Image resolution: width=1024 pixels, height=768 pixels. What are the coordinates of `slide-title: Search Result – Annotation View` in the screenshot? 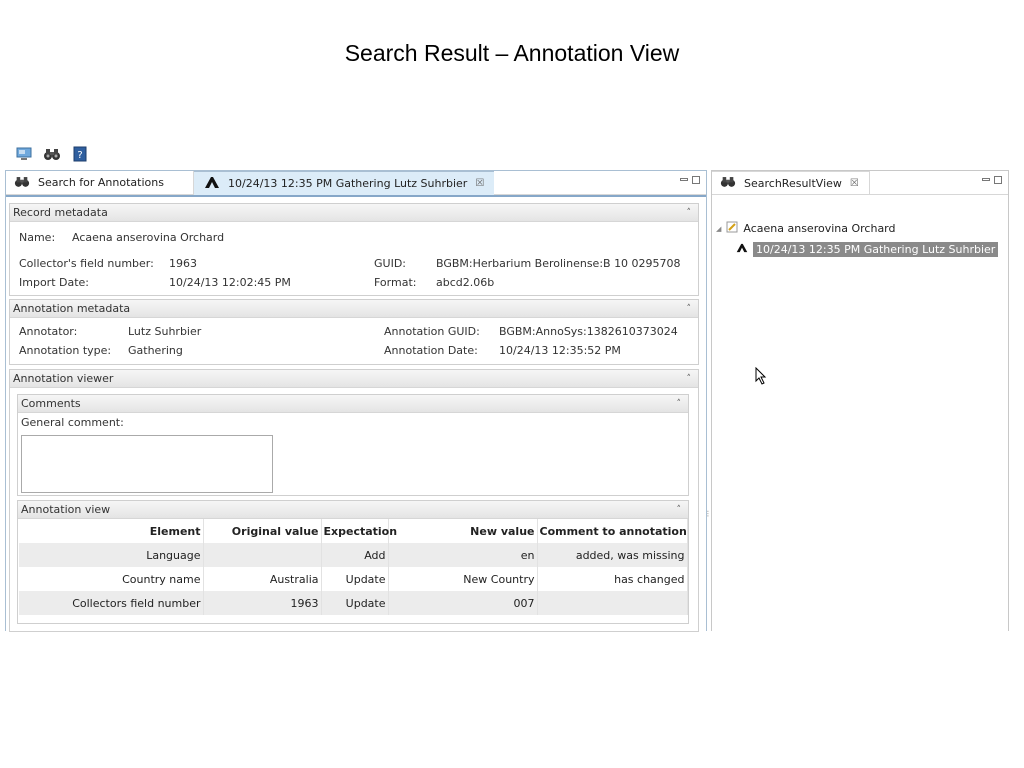 It's located at (512, 53).